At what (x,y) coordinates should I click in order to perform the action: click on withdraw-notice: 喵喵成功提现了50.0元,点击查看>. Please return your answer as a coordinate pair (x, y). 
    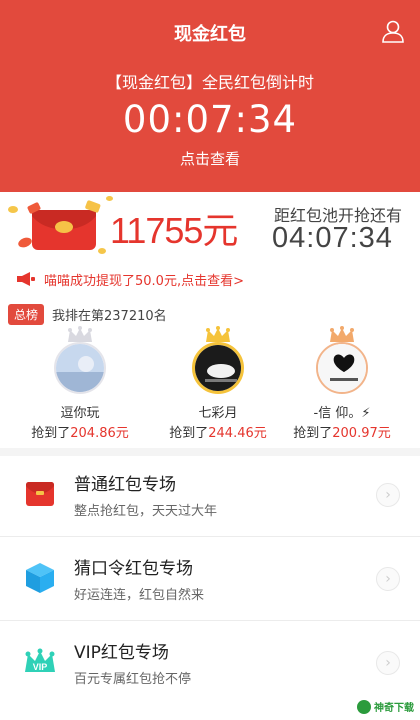
    Looking at the image, I should click on (210, 279).